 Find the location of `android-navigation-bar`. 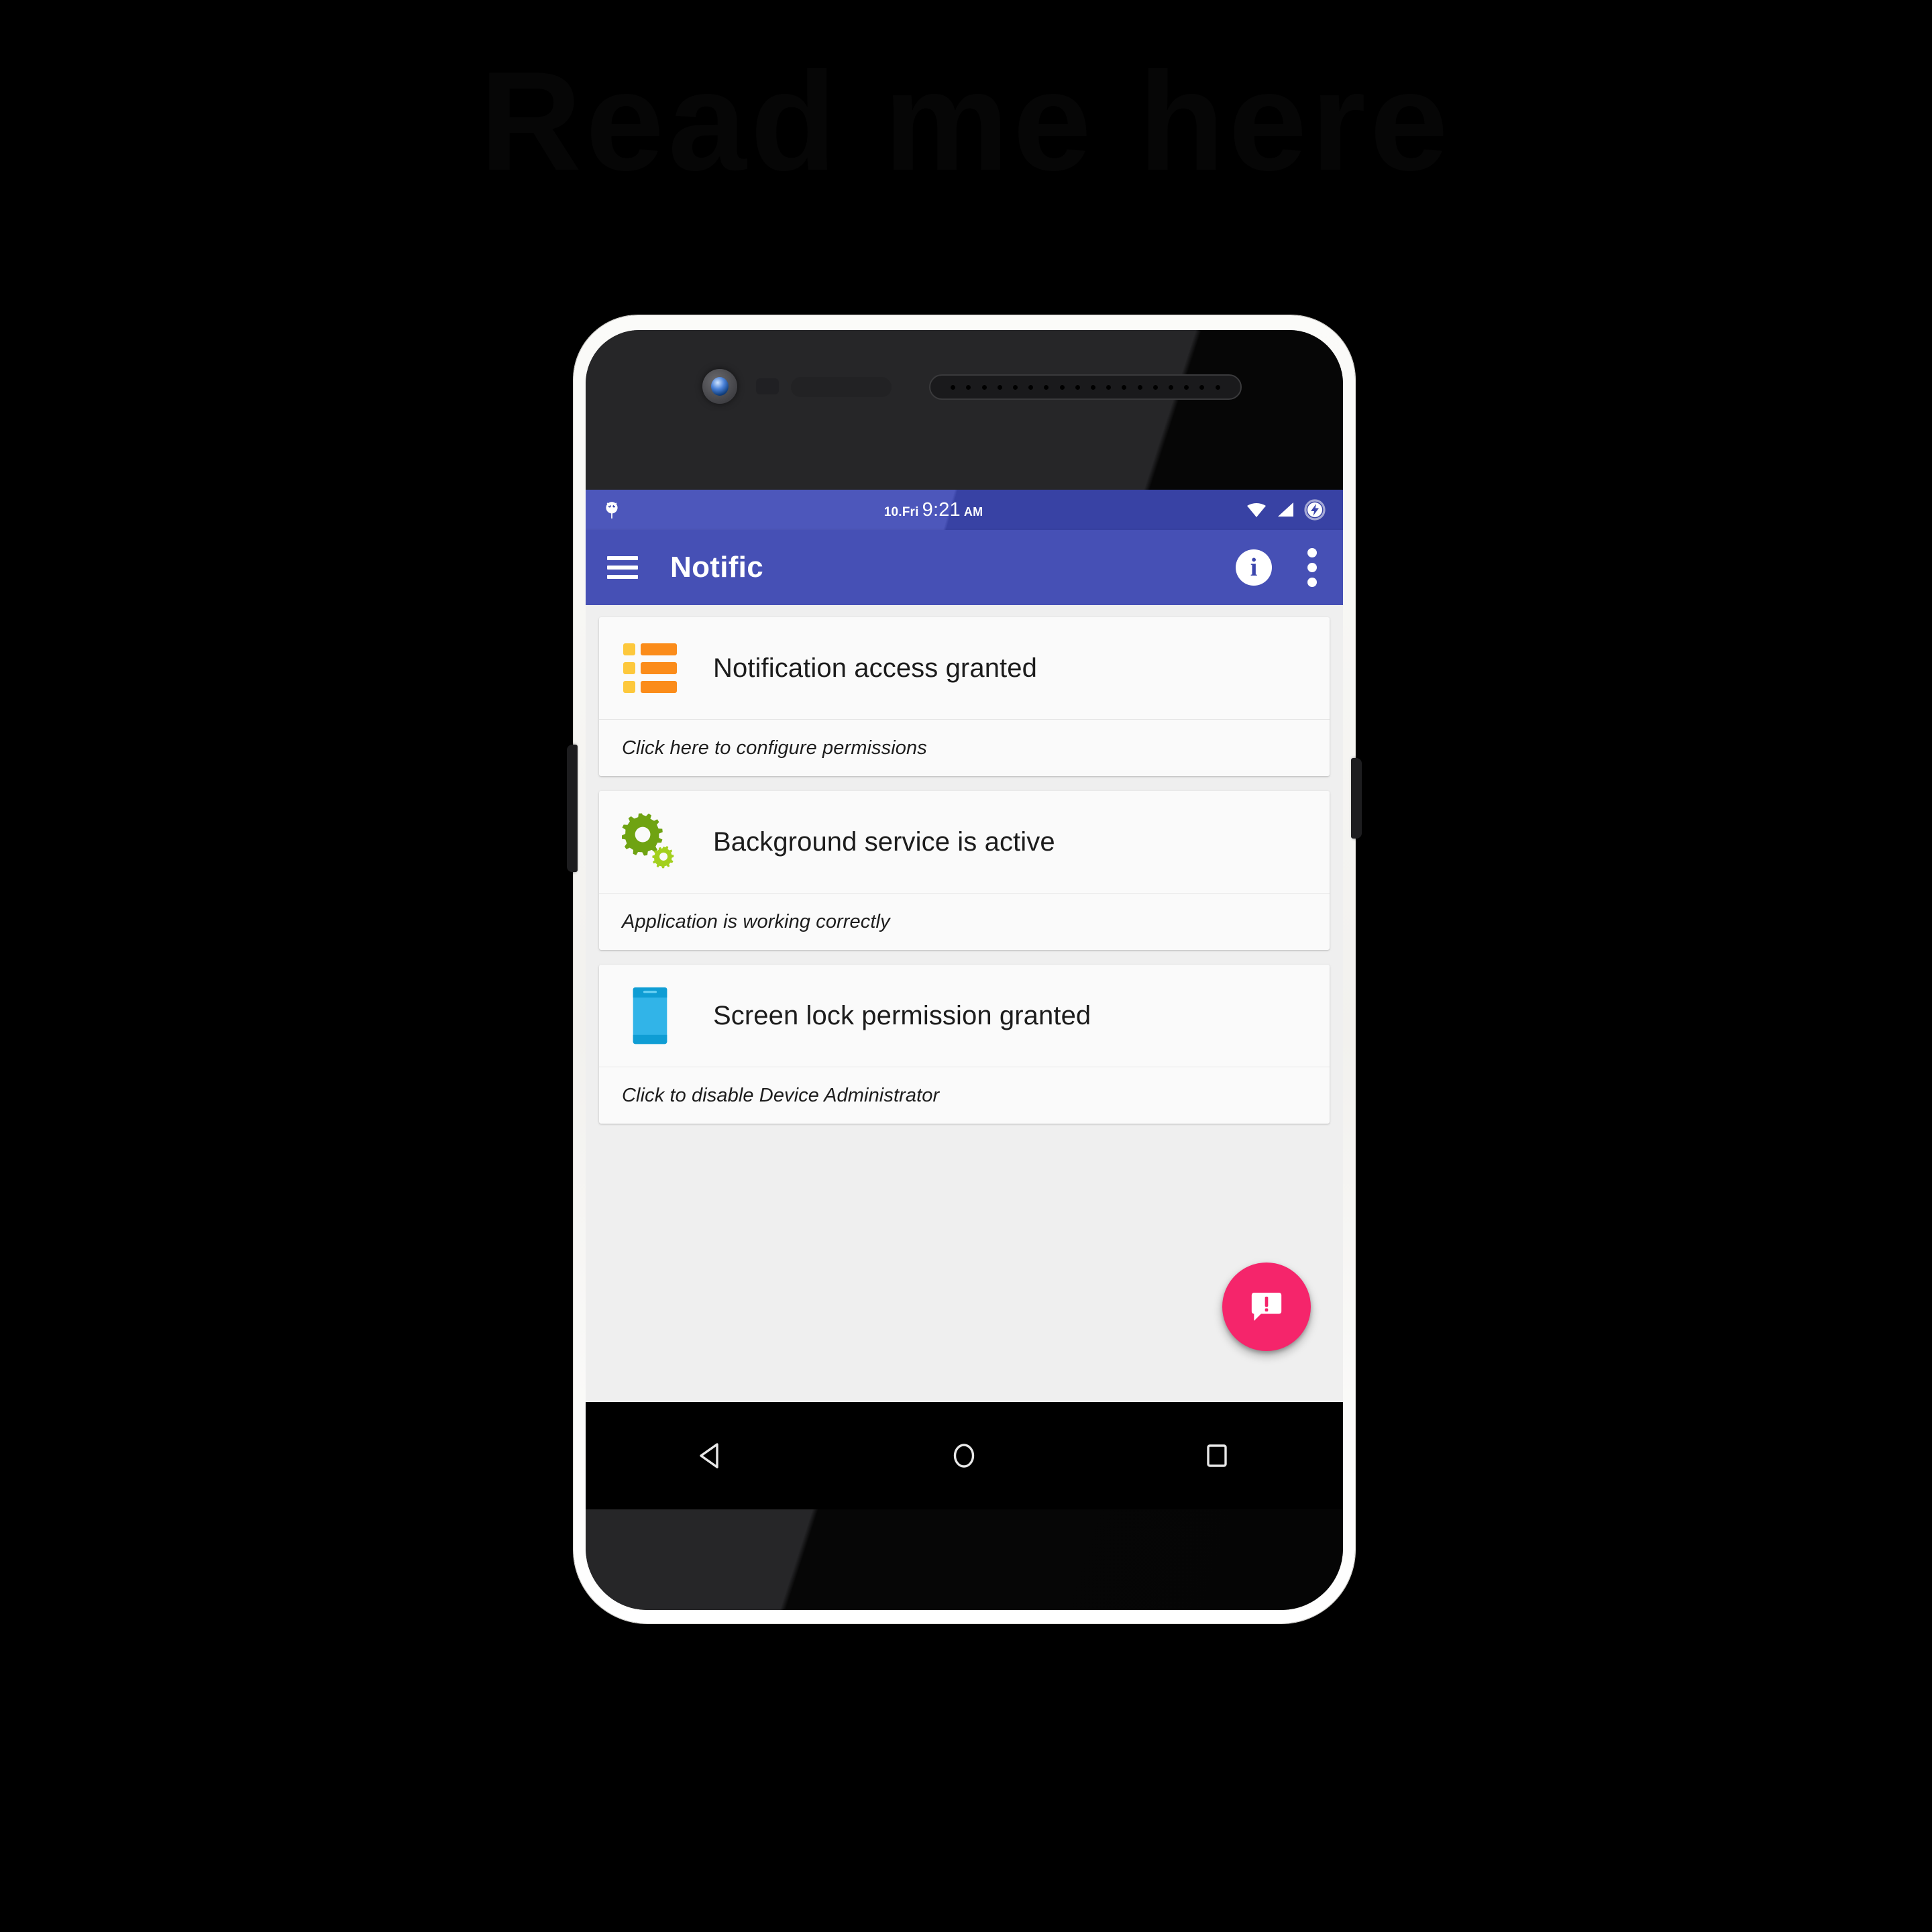

android-navigation-bar is located at coordinates (964, 1455).